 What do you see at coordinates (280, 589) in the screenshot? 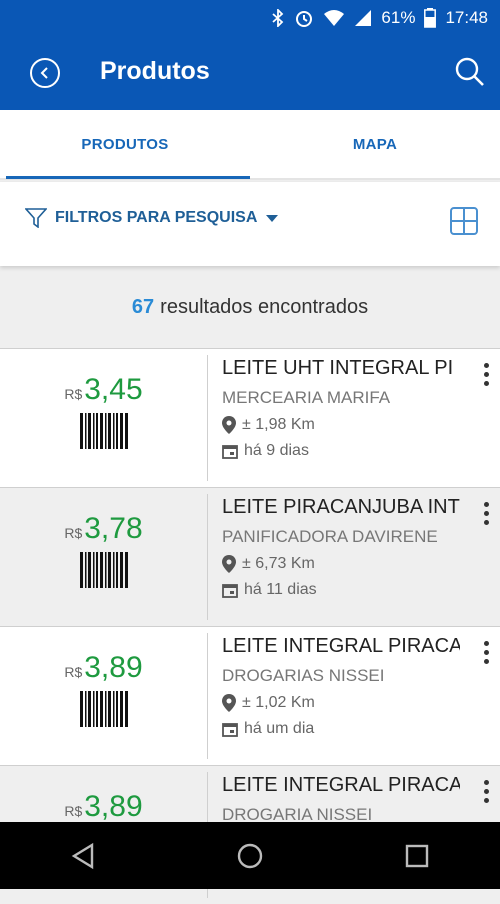
I see `age-text: há 11 dias` at bounding box center [280, 589].